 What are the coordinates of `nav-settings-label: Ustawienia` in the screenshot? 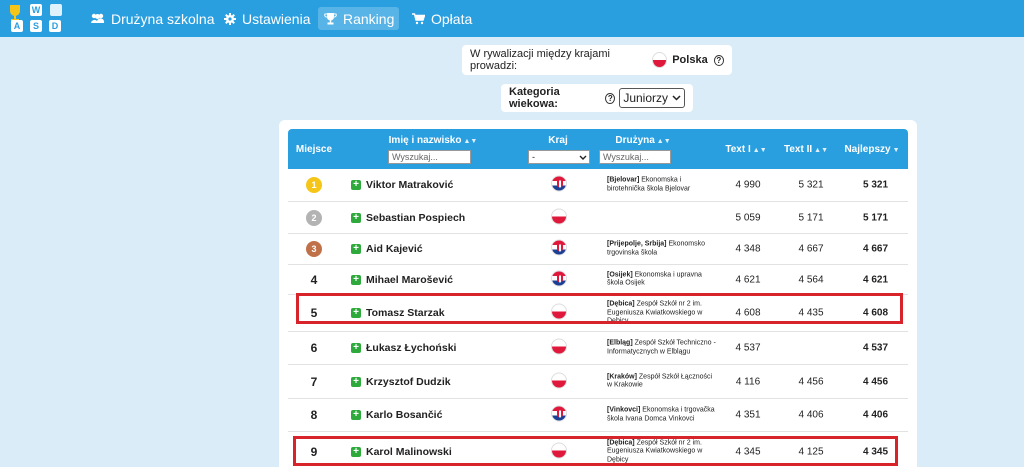 It's located at (276, 18).